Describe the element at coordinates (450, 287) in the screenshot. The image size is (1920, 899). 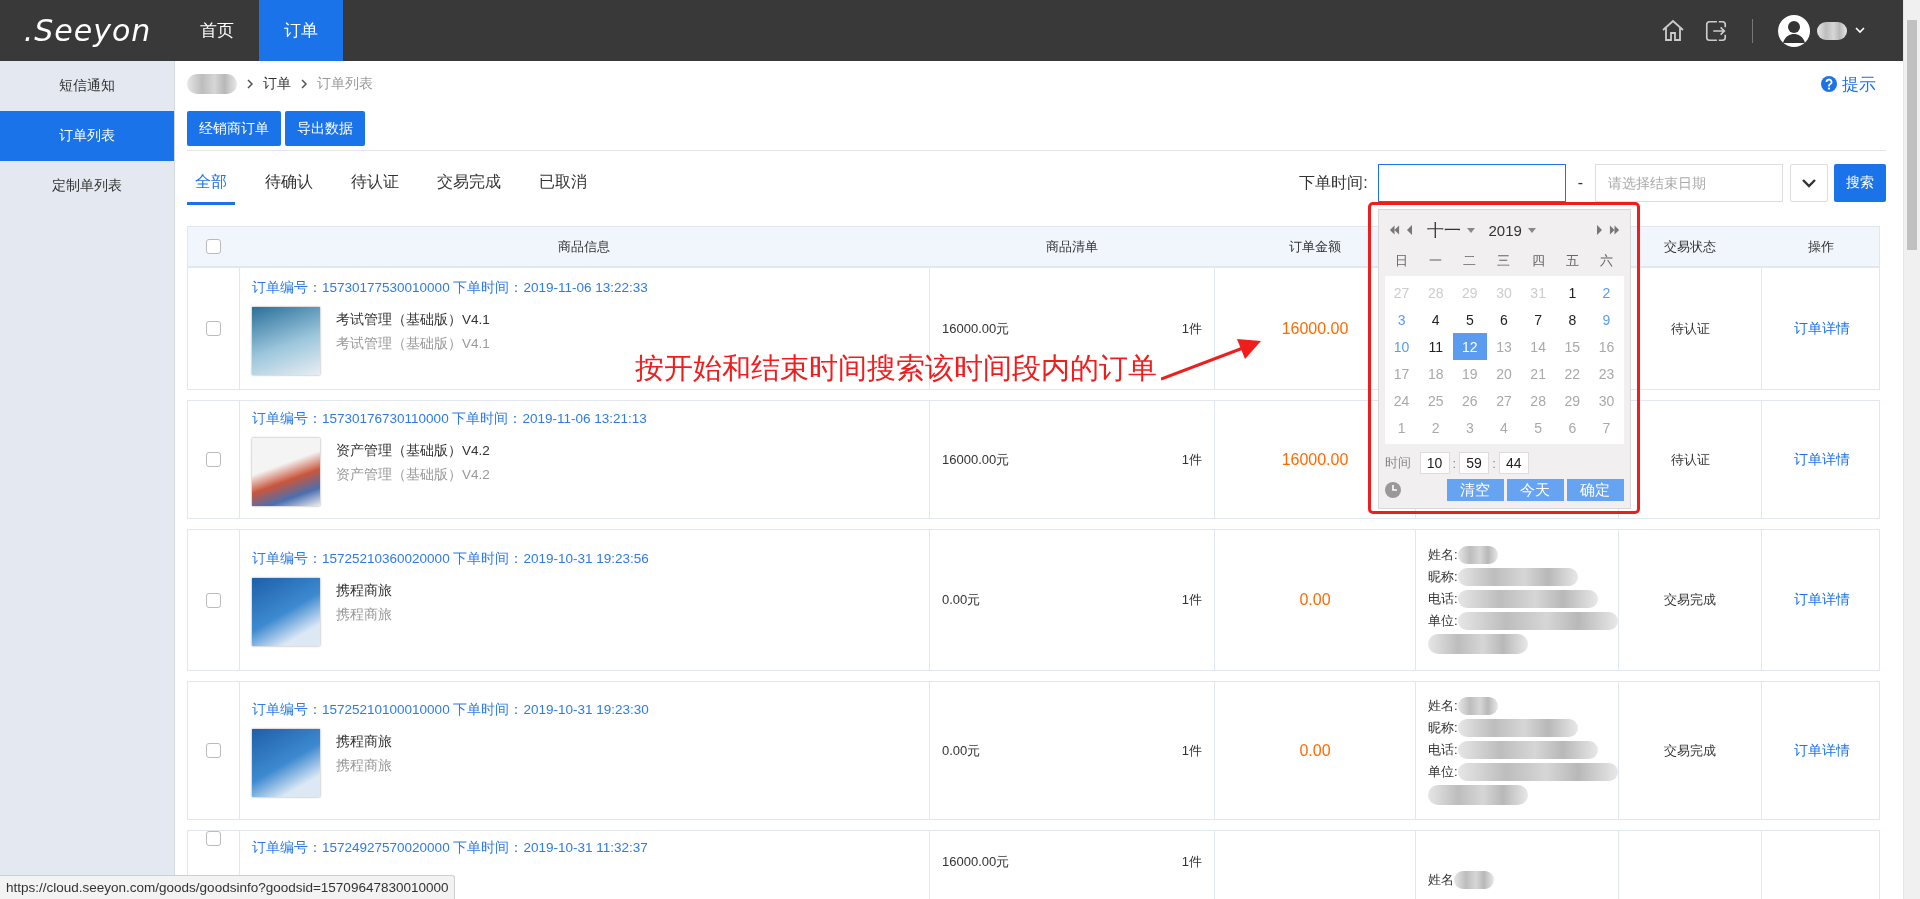
I see `order-info-text: 订单编号：15730177530010000 下单时间：2019-11-06 13:22:33` at that location.